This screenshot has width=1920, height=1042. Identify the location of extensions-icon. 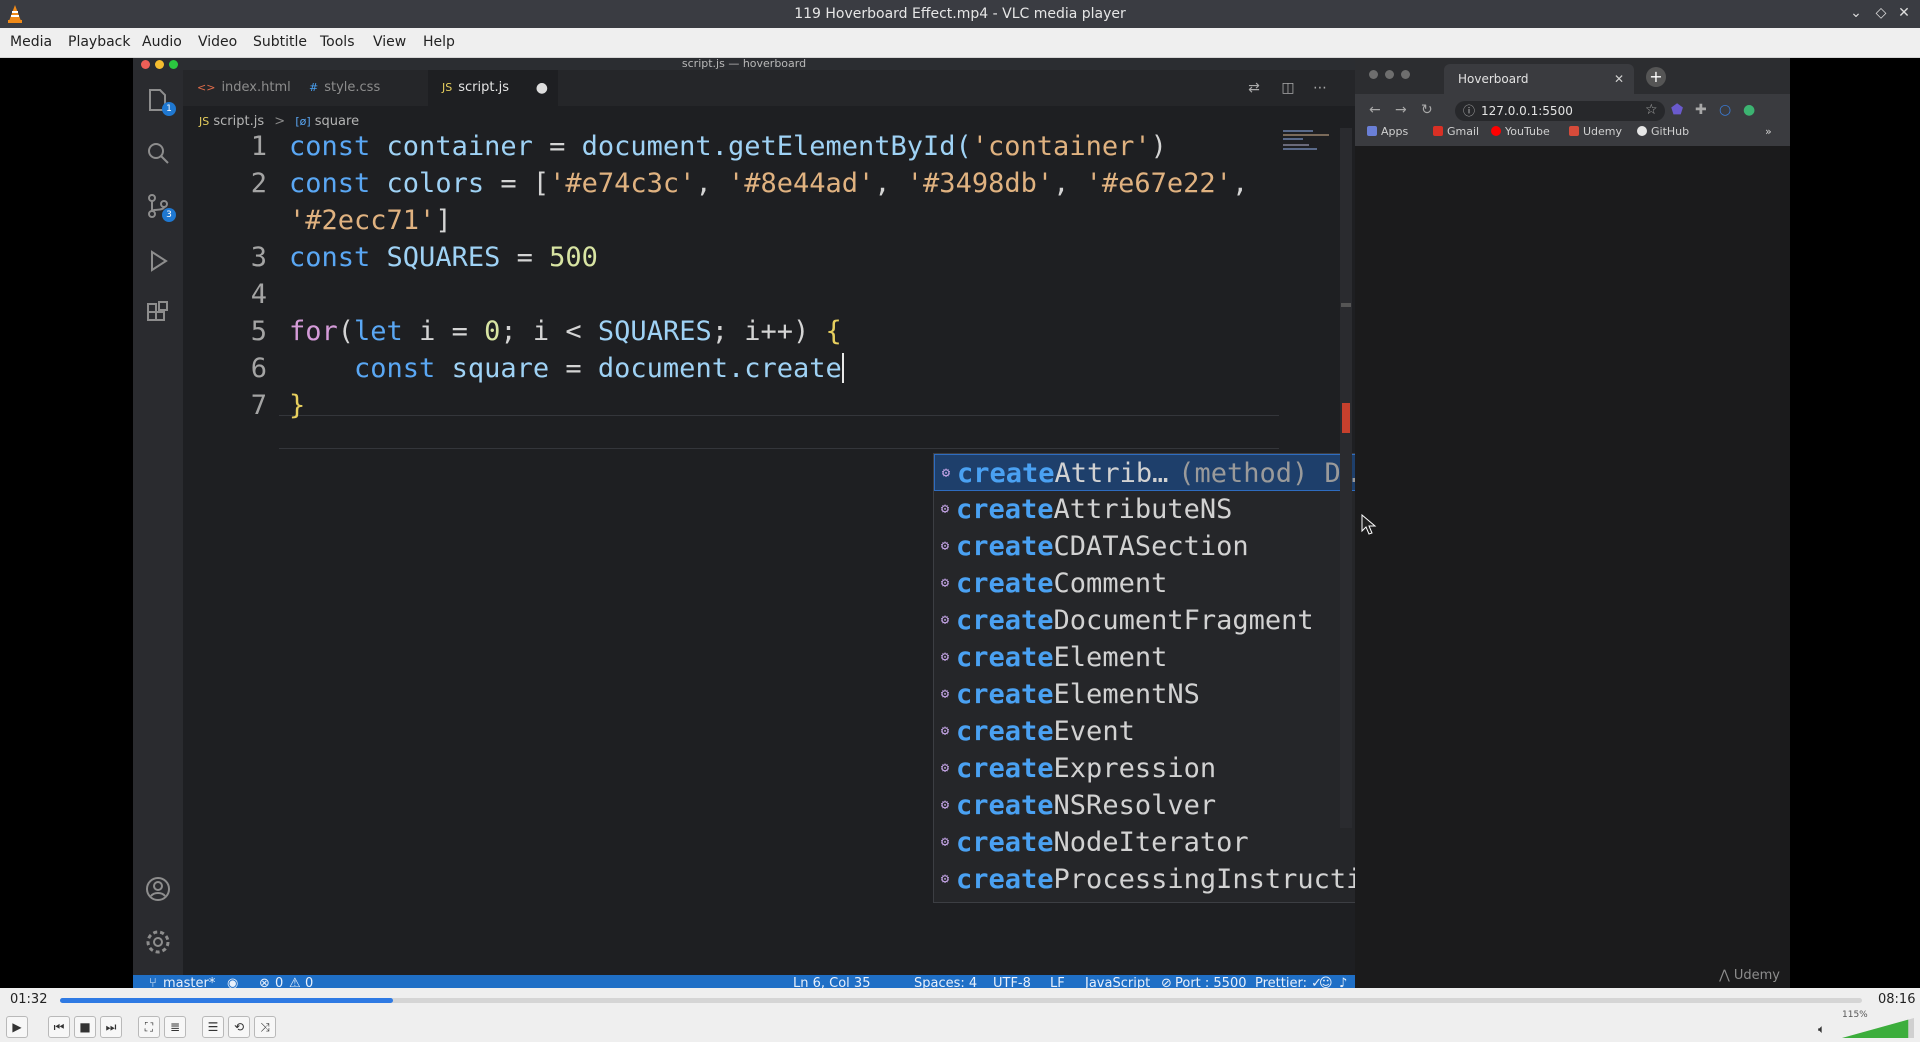
(158, 314).